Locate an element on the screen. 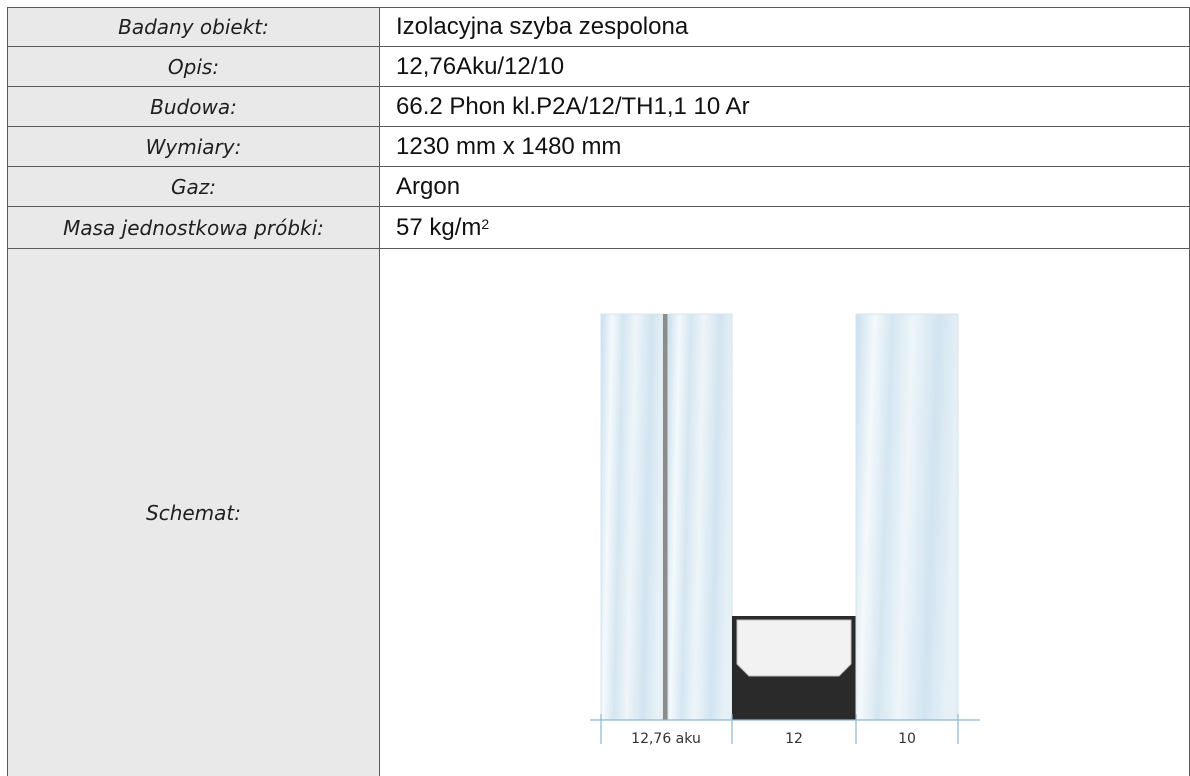 The image size is (1190, 776). row-budowa: Budowa: 66.2 Phon kl.P2A/12/TH1,1 10 Ar is located at coordinates (598, 107).